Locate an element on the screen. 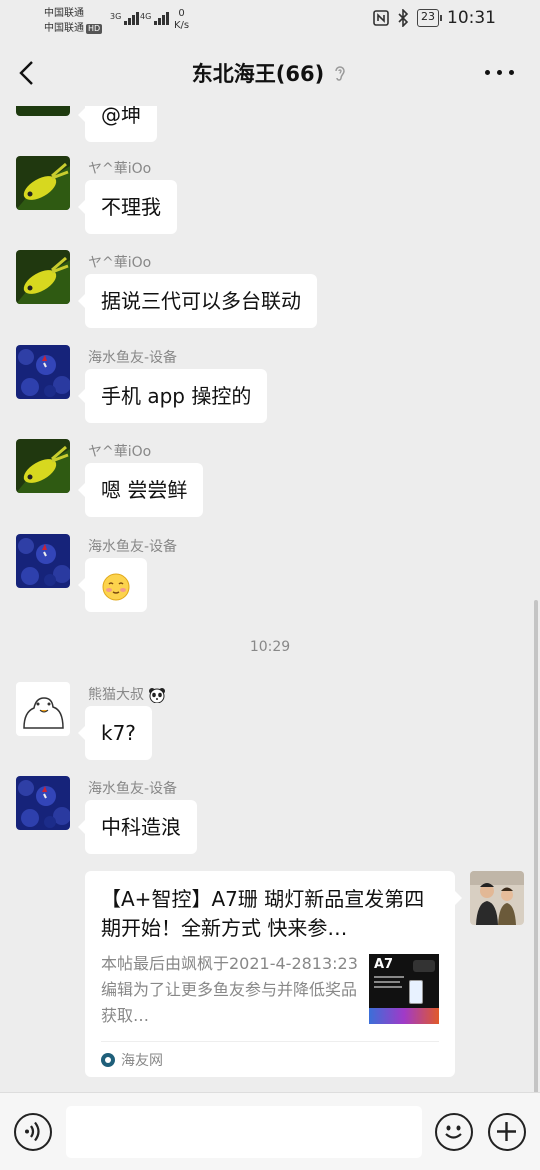  message-bubble: 中科造浪 is located at coordinates (137, 827).